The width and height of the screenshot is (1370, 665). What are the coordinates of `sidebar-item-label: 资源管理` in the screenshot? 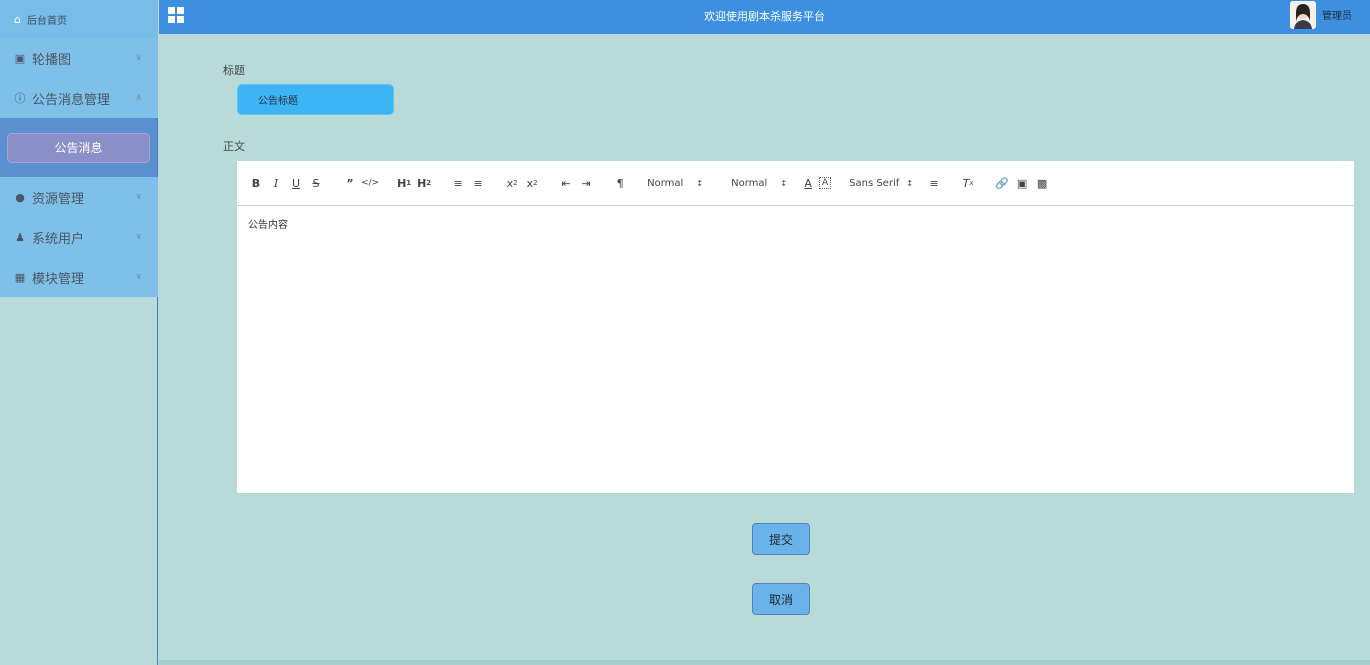 It's located at (58, 199).